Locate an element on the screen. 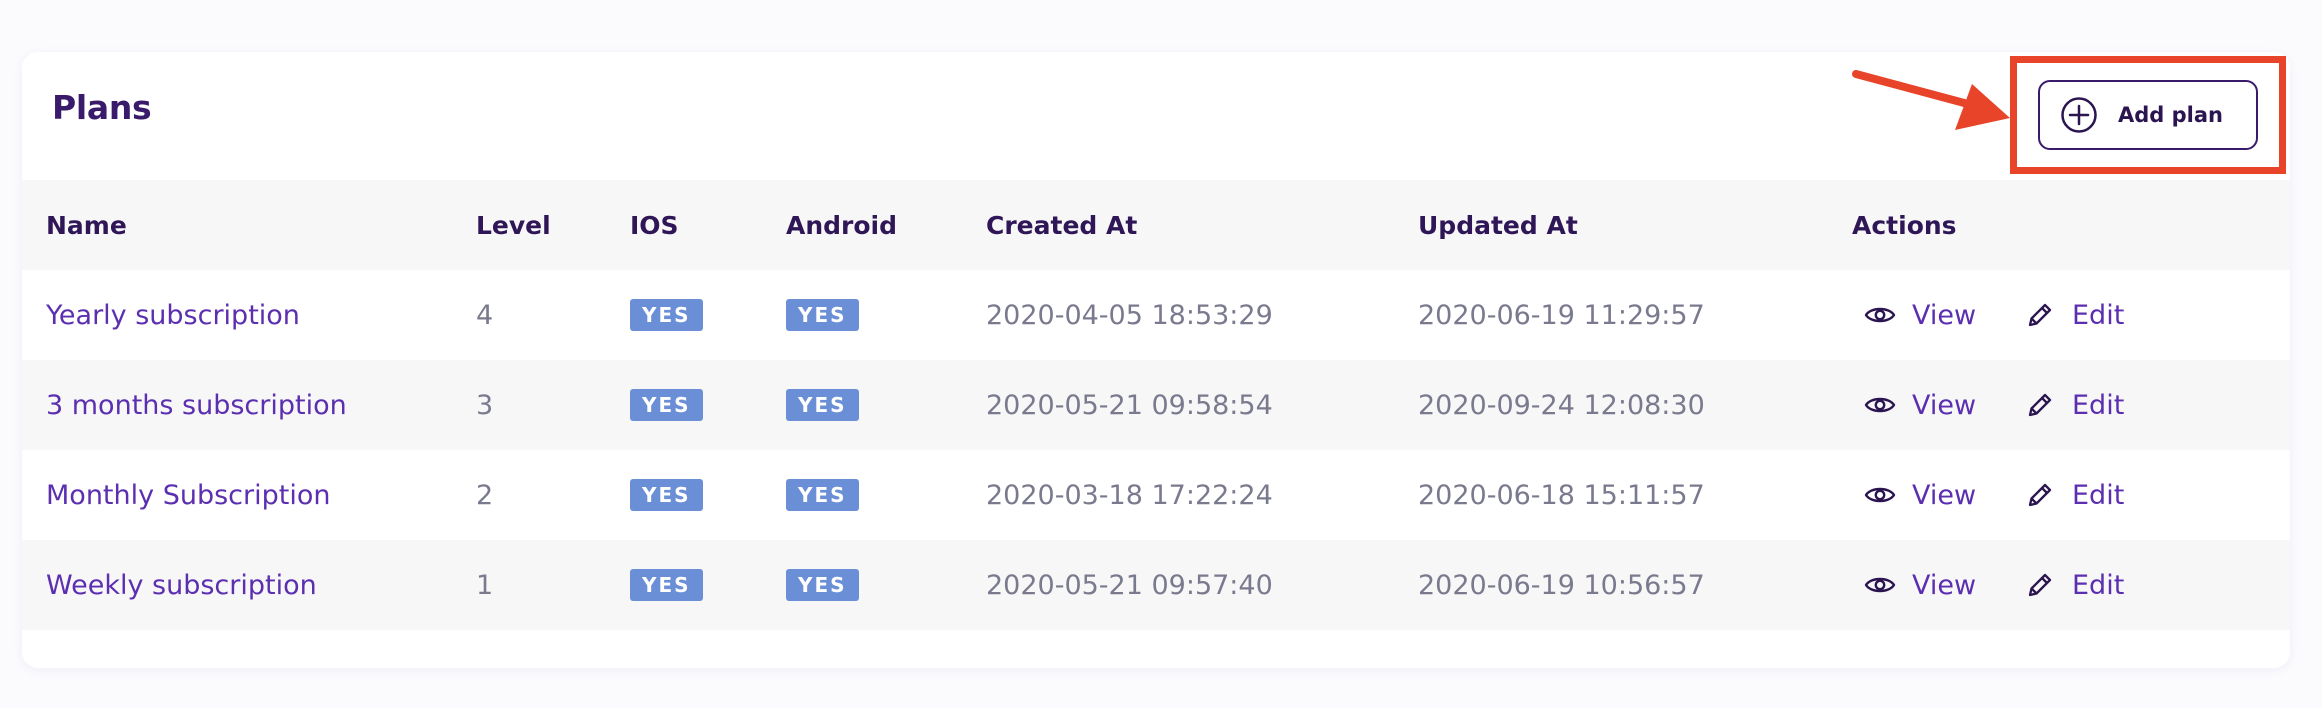  created-at-value: 2020-04-05 18:53:29 is located at coordinates (1129, 315).